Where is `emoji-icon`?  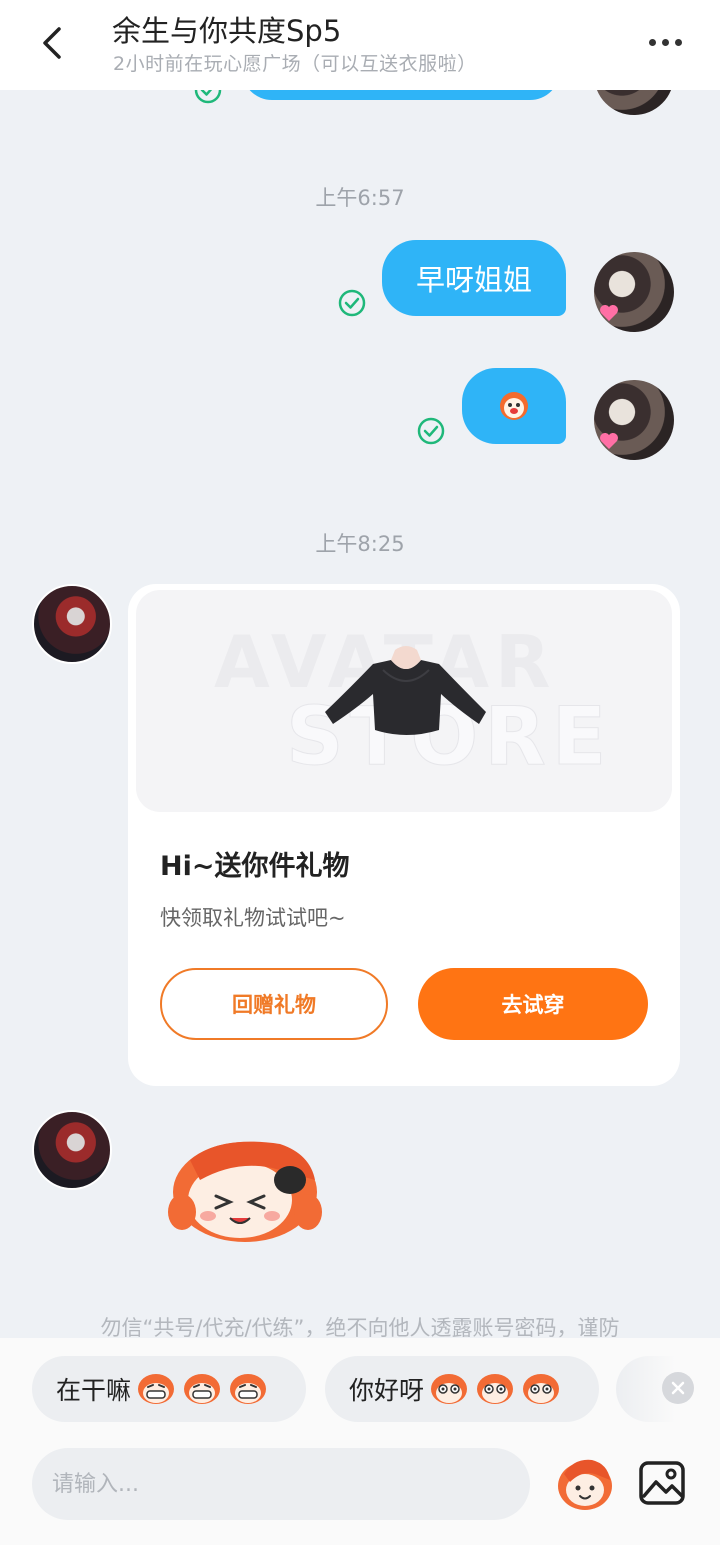 emoji-icon is located at coordinates (585, 1483).